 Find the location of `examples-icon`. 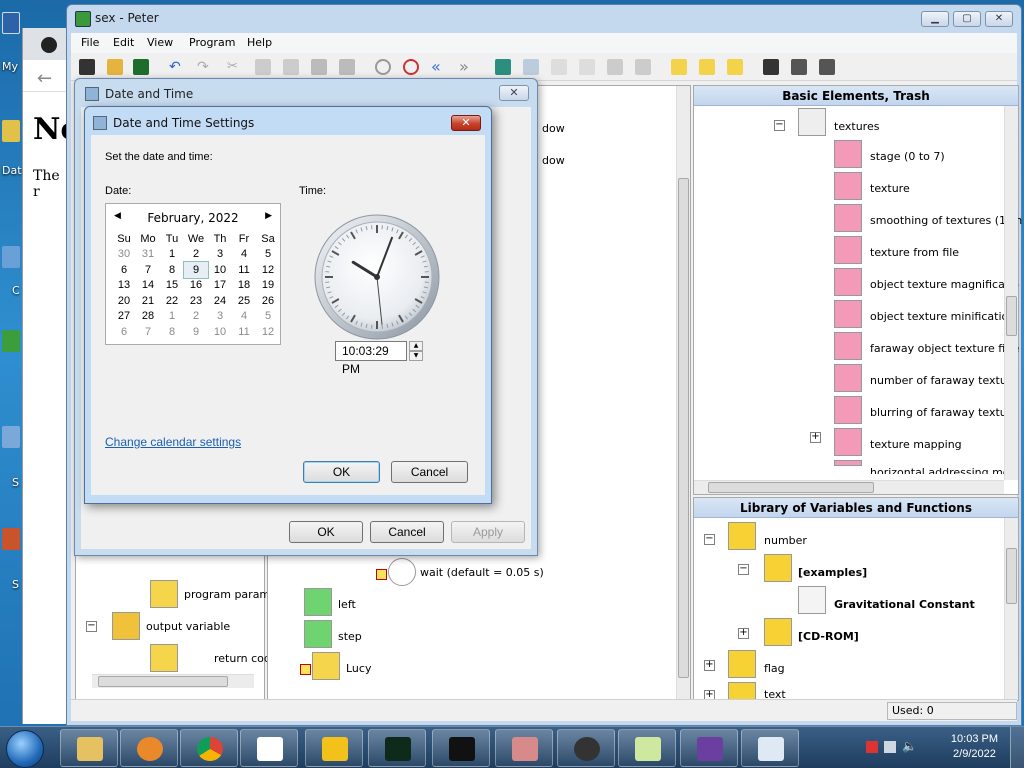

examples-icon is located at coordinates (778, 568).